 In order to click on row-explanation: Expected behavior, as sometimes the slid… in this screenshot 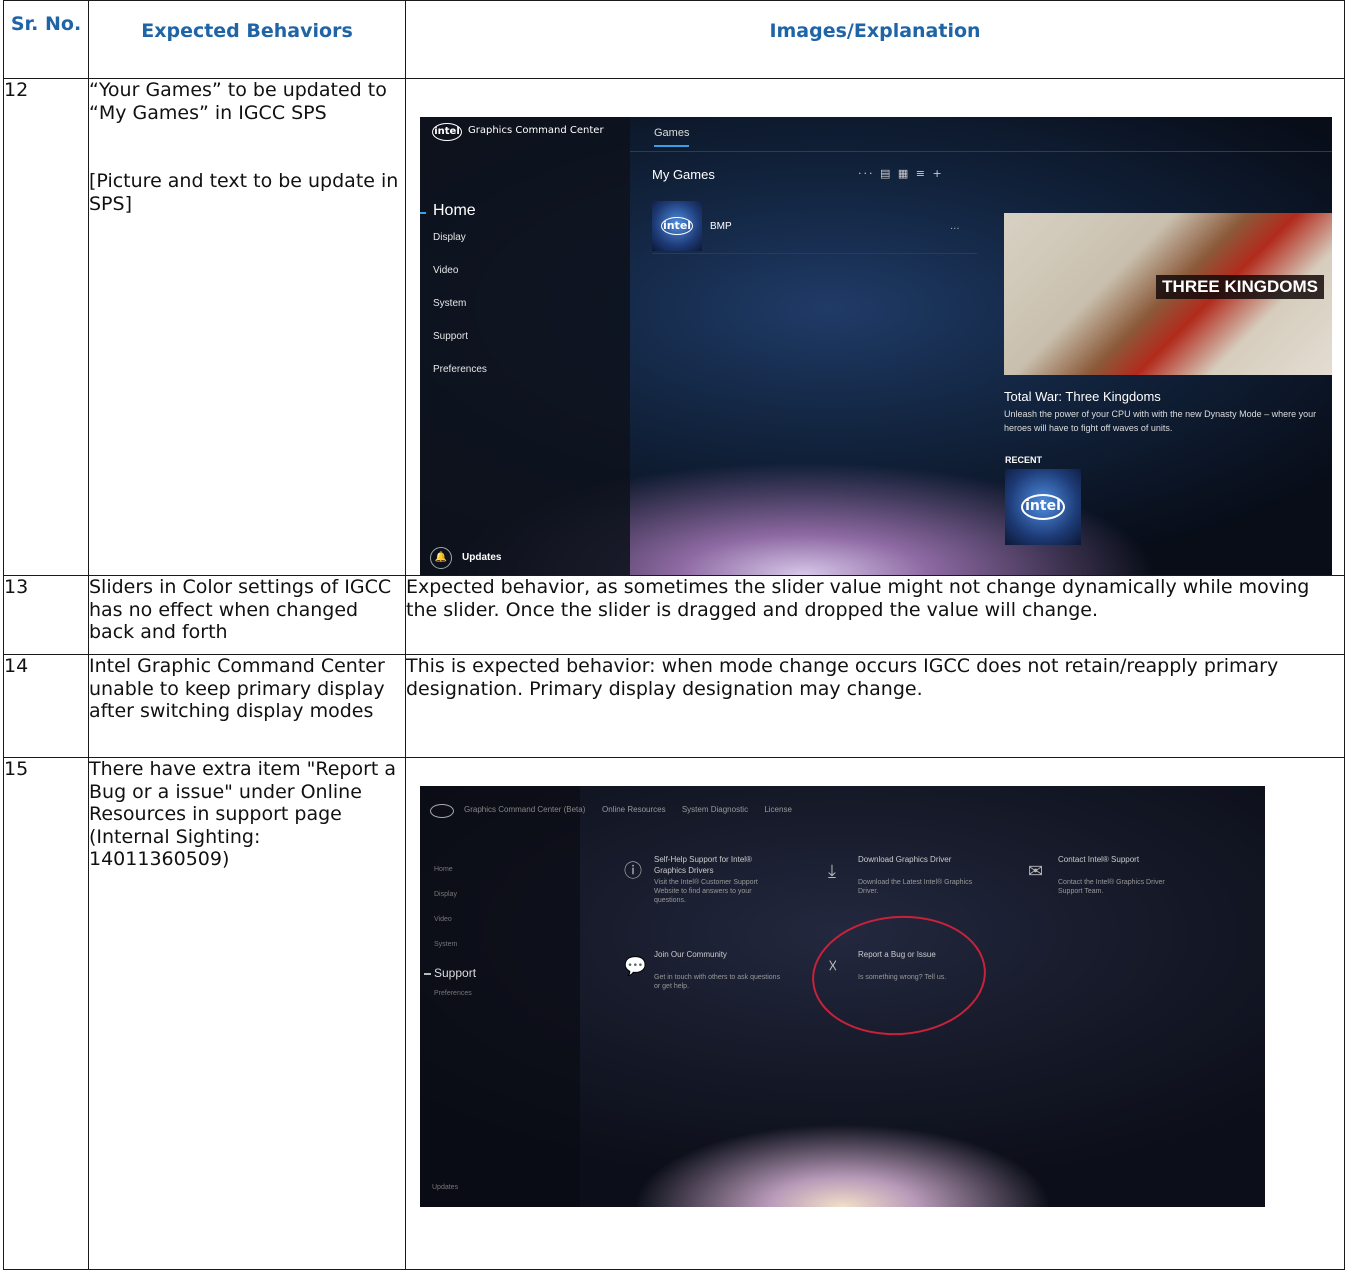, I will do `click(875, 615)`.